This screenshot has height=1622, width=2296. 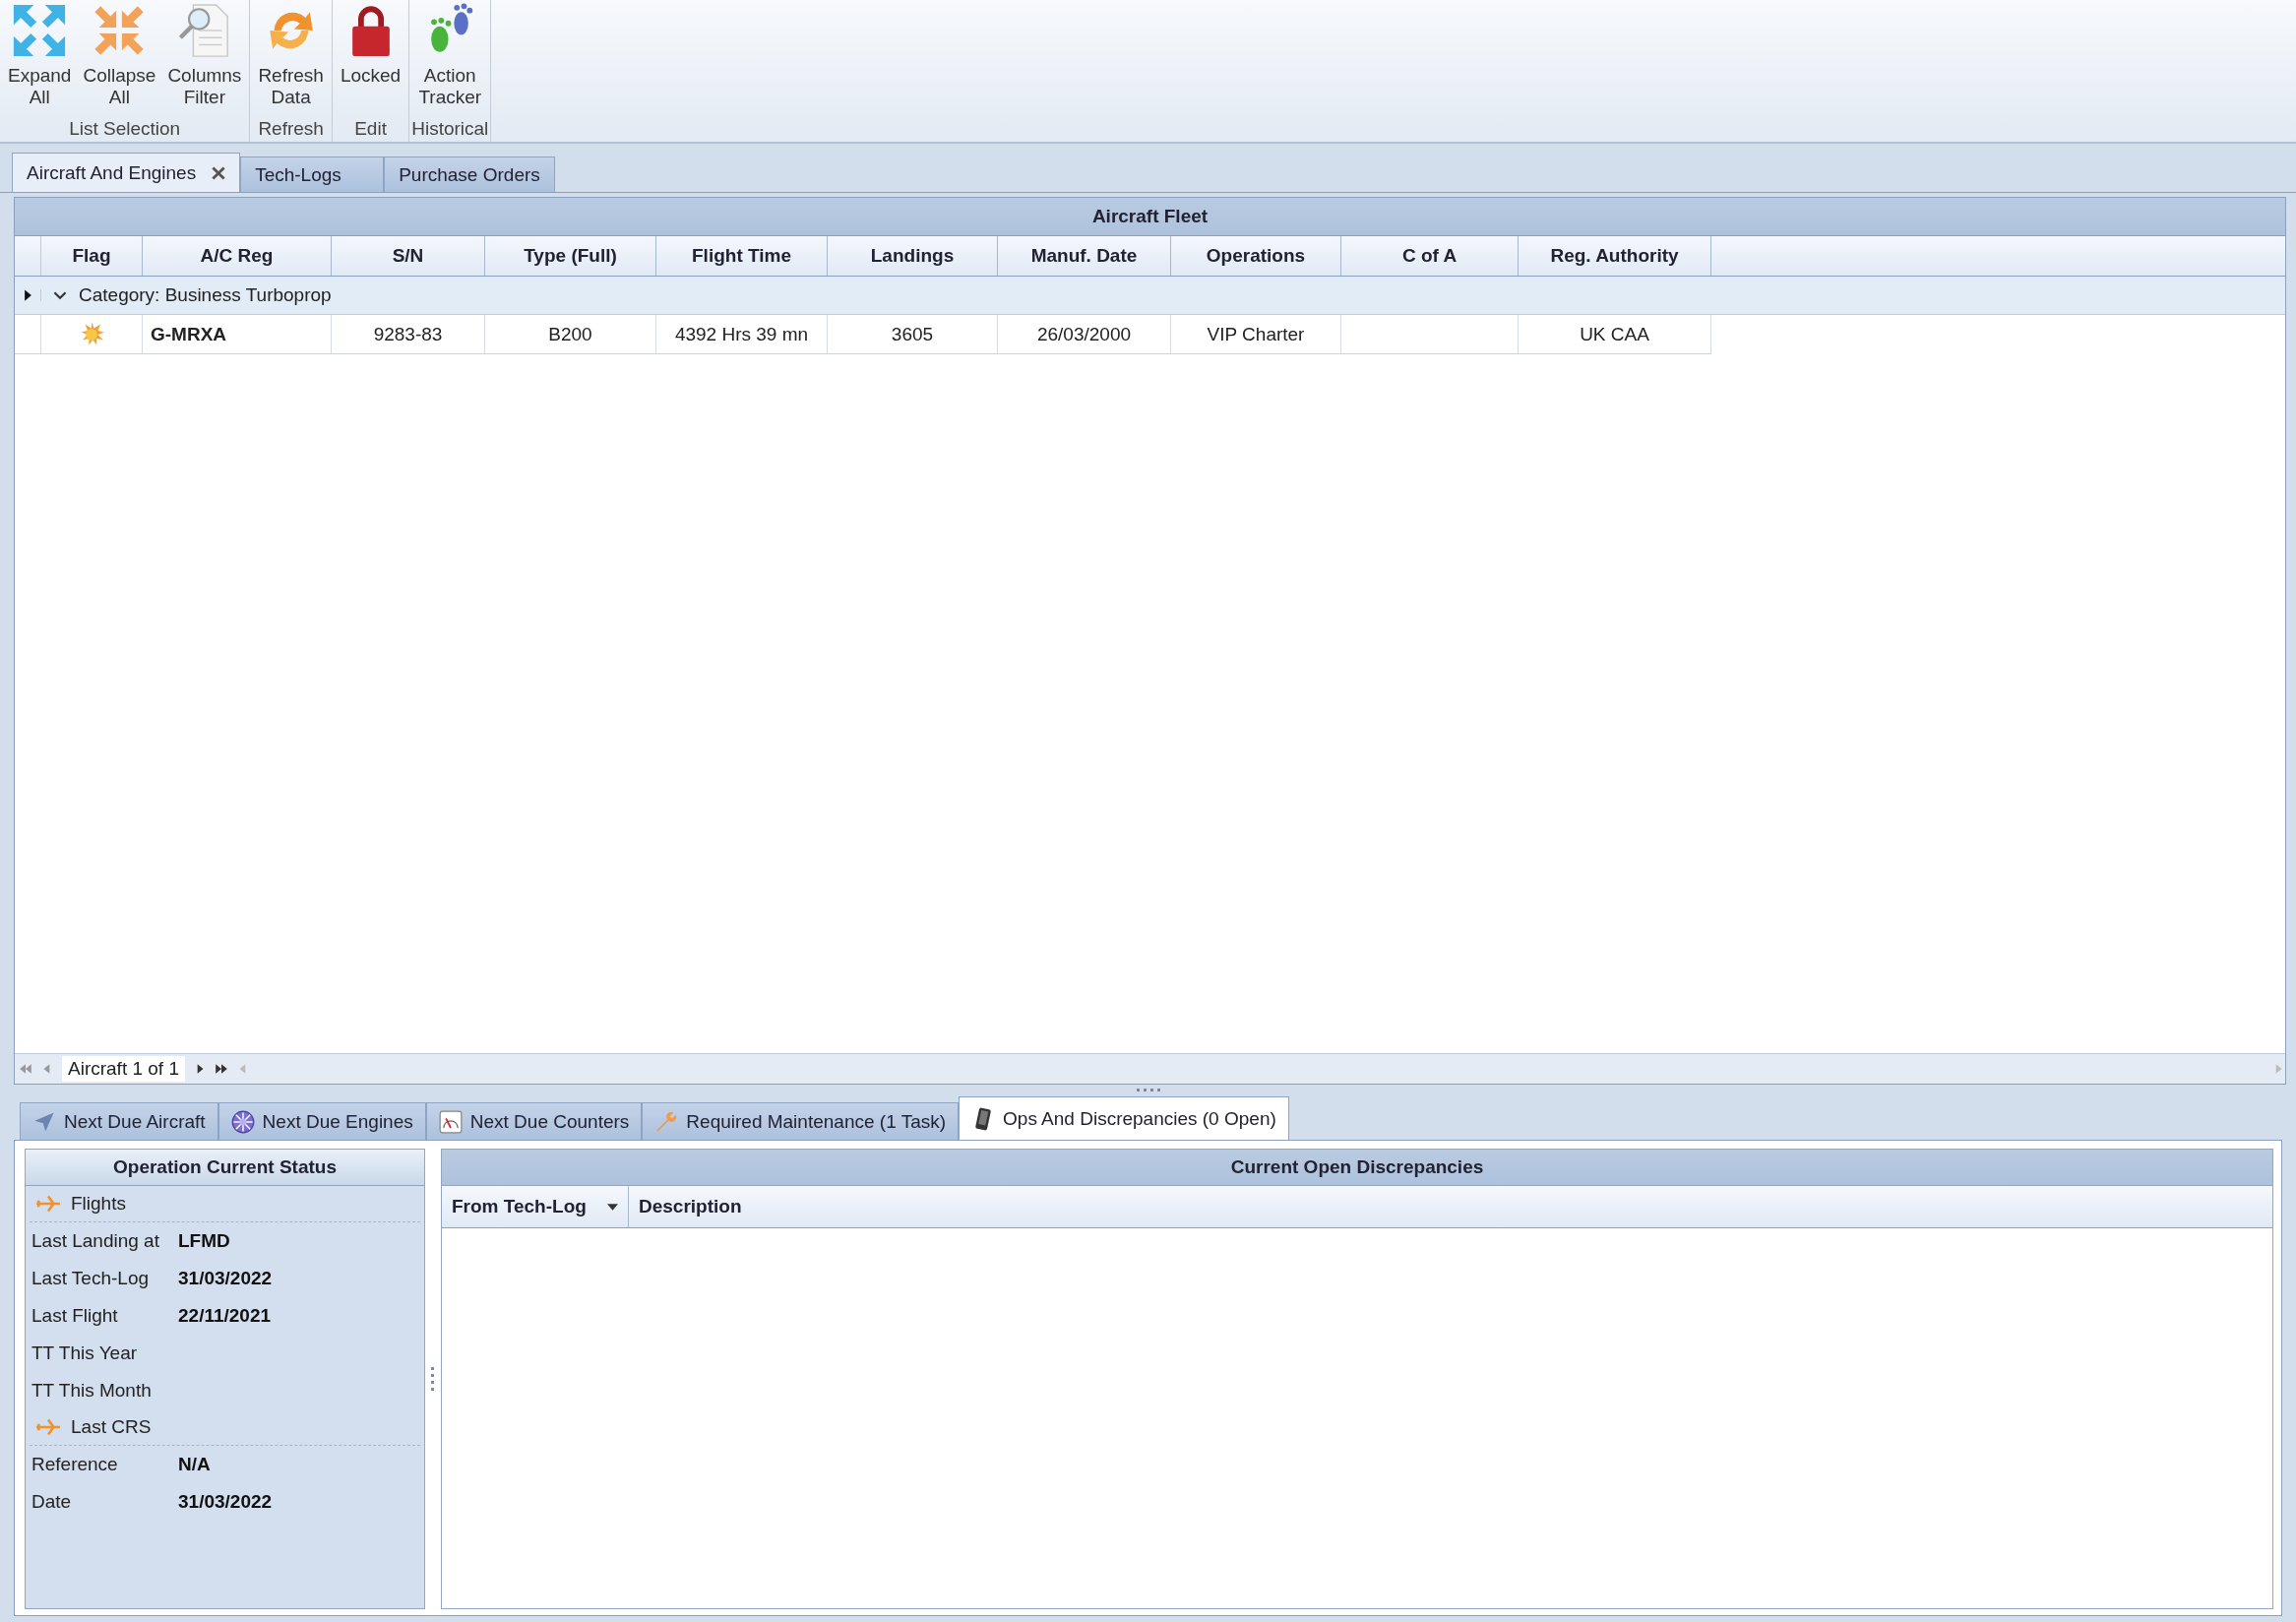 What do you see at coordinates (742, 334) in the screenshot?
I see `table-cell: 4392 Hrs 39 mn` at bounding box center [742, 334].